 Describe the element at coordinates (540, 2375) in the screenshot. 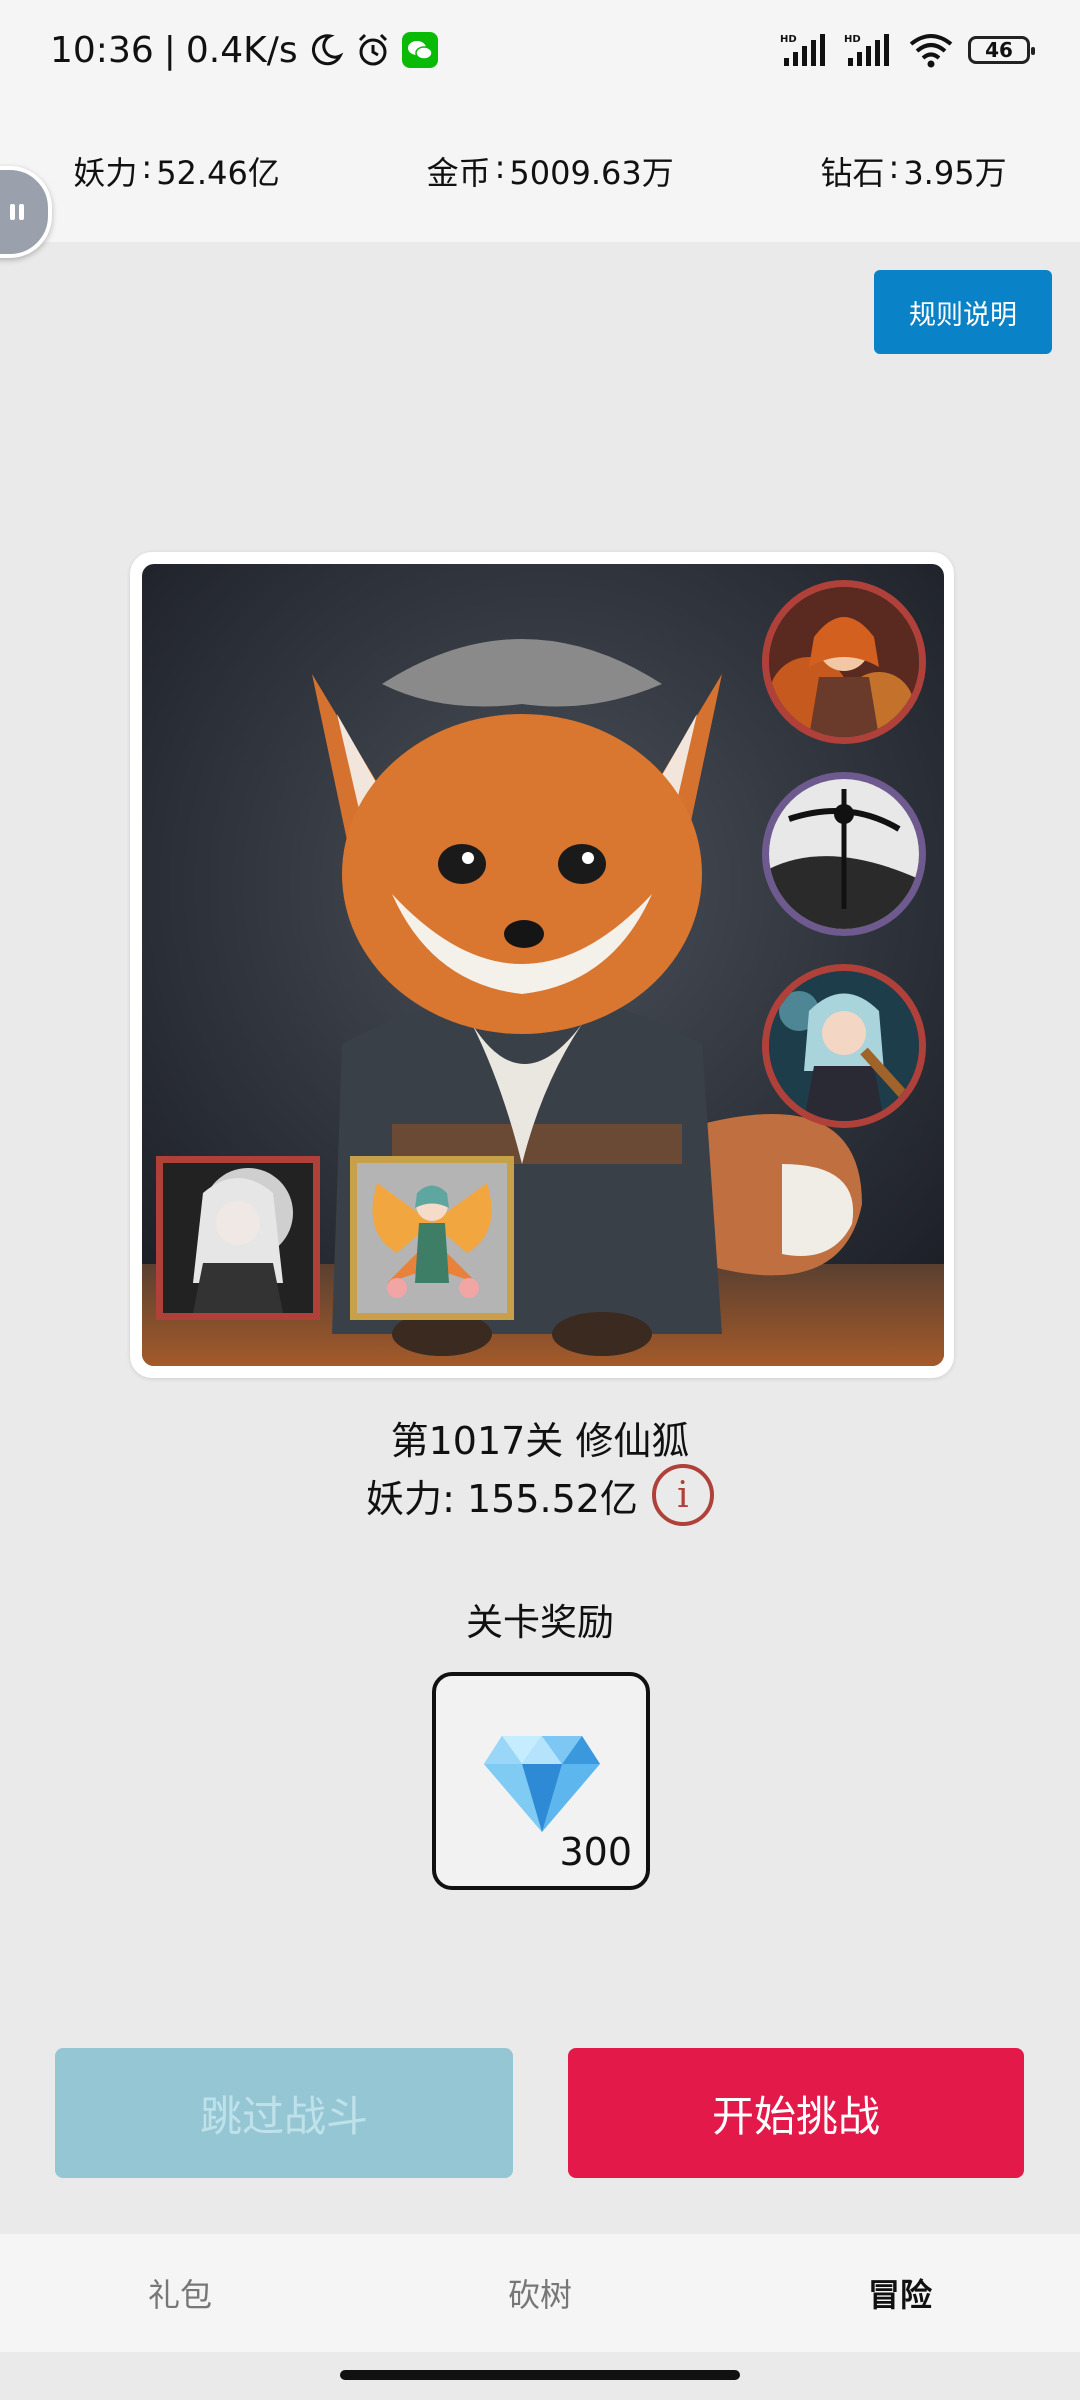

I see `home-indicator` at that location.